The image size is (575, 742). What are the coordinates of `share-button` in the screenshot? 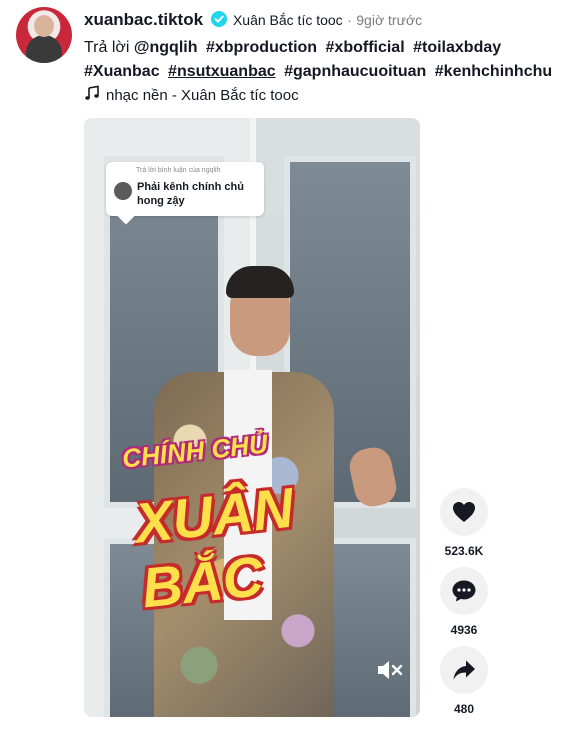 It's located at (464, 670).